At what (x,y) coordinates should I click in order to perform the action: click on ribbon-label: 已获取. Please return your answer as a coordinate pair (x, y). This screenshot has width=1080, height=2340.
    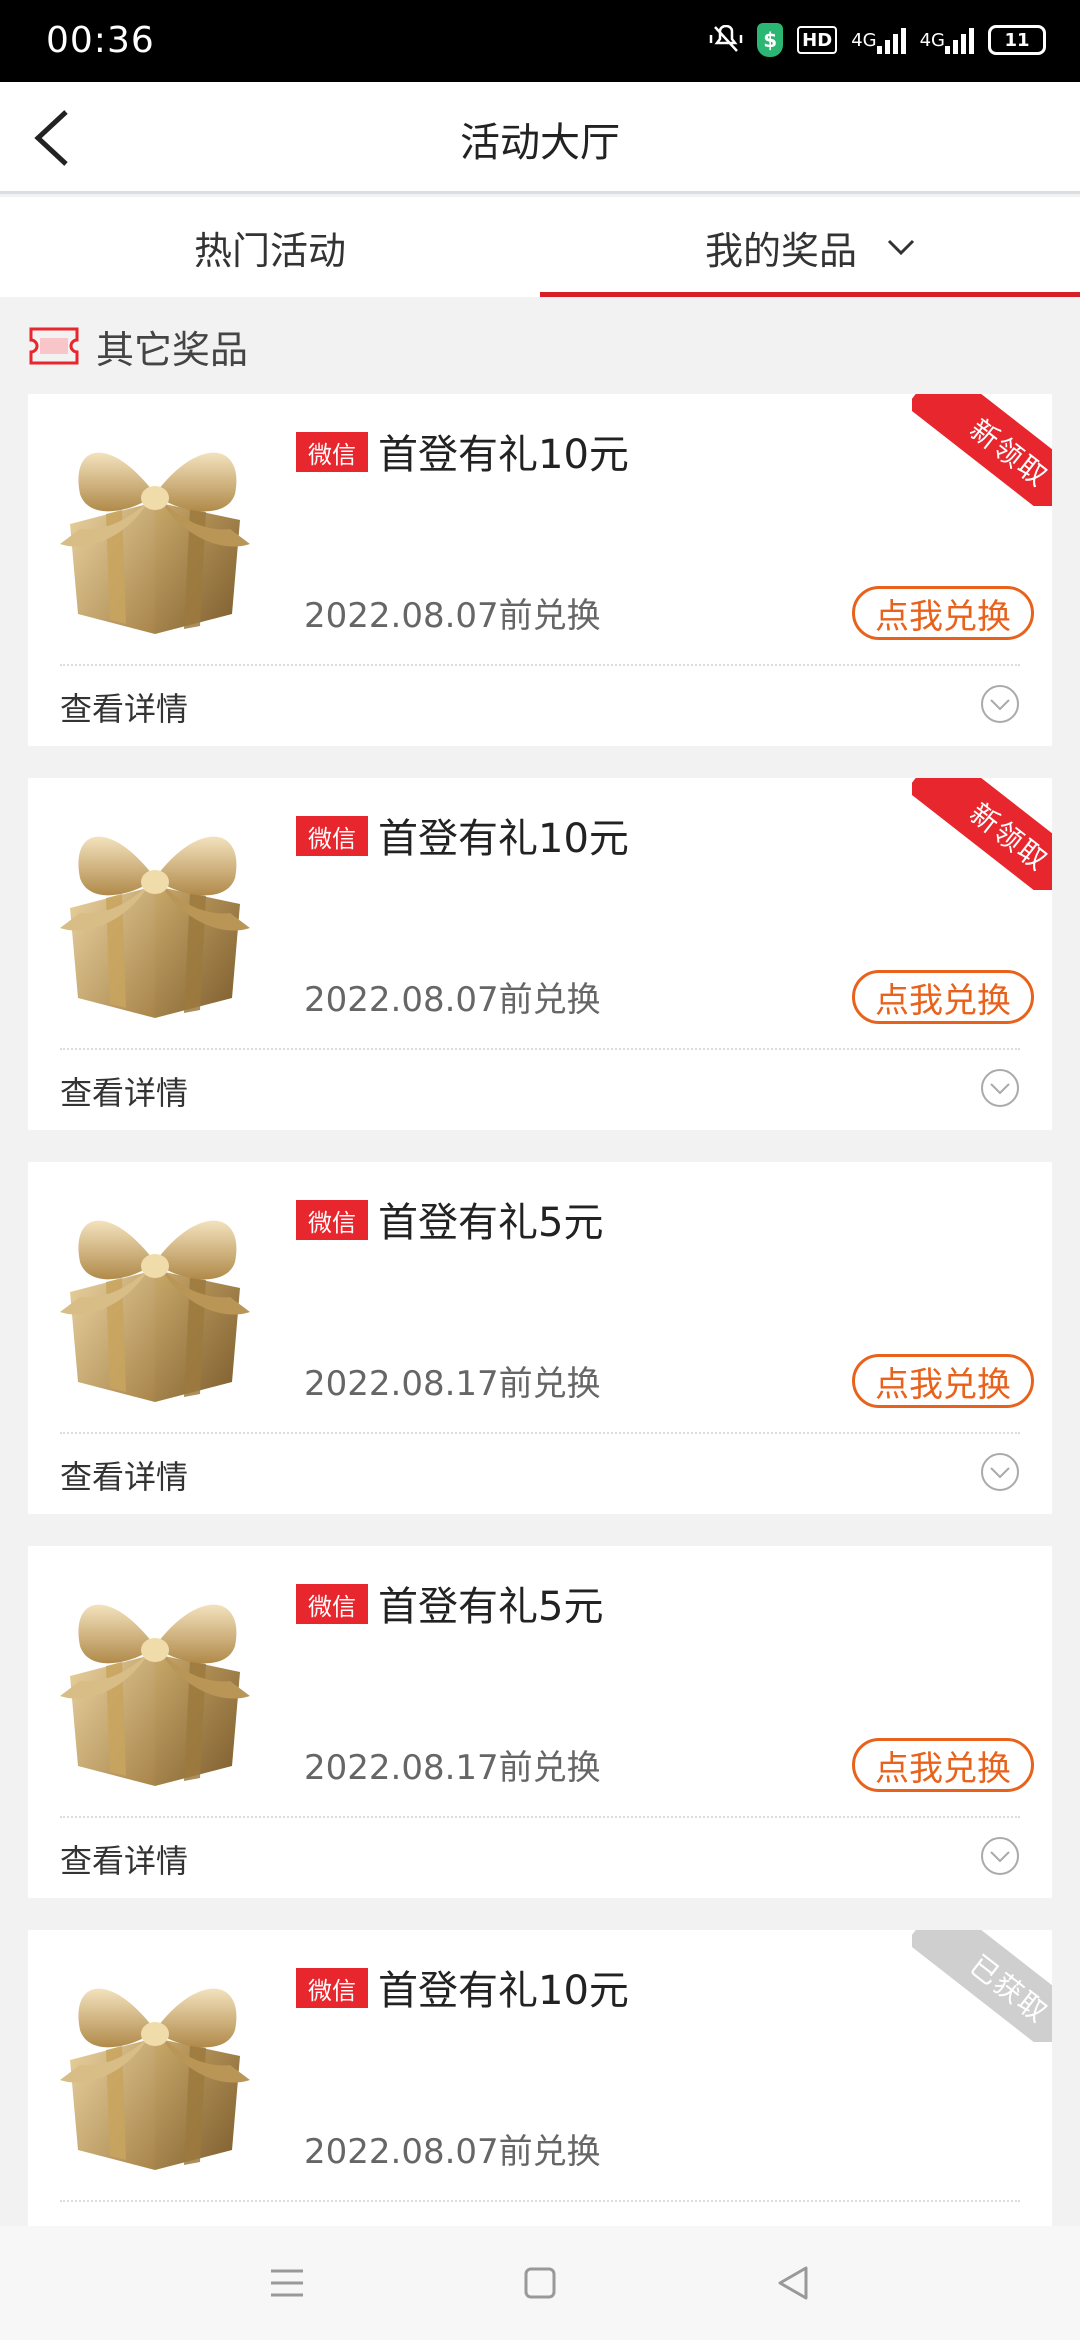
    Looking at the image, I should click on (982, 1986).